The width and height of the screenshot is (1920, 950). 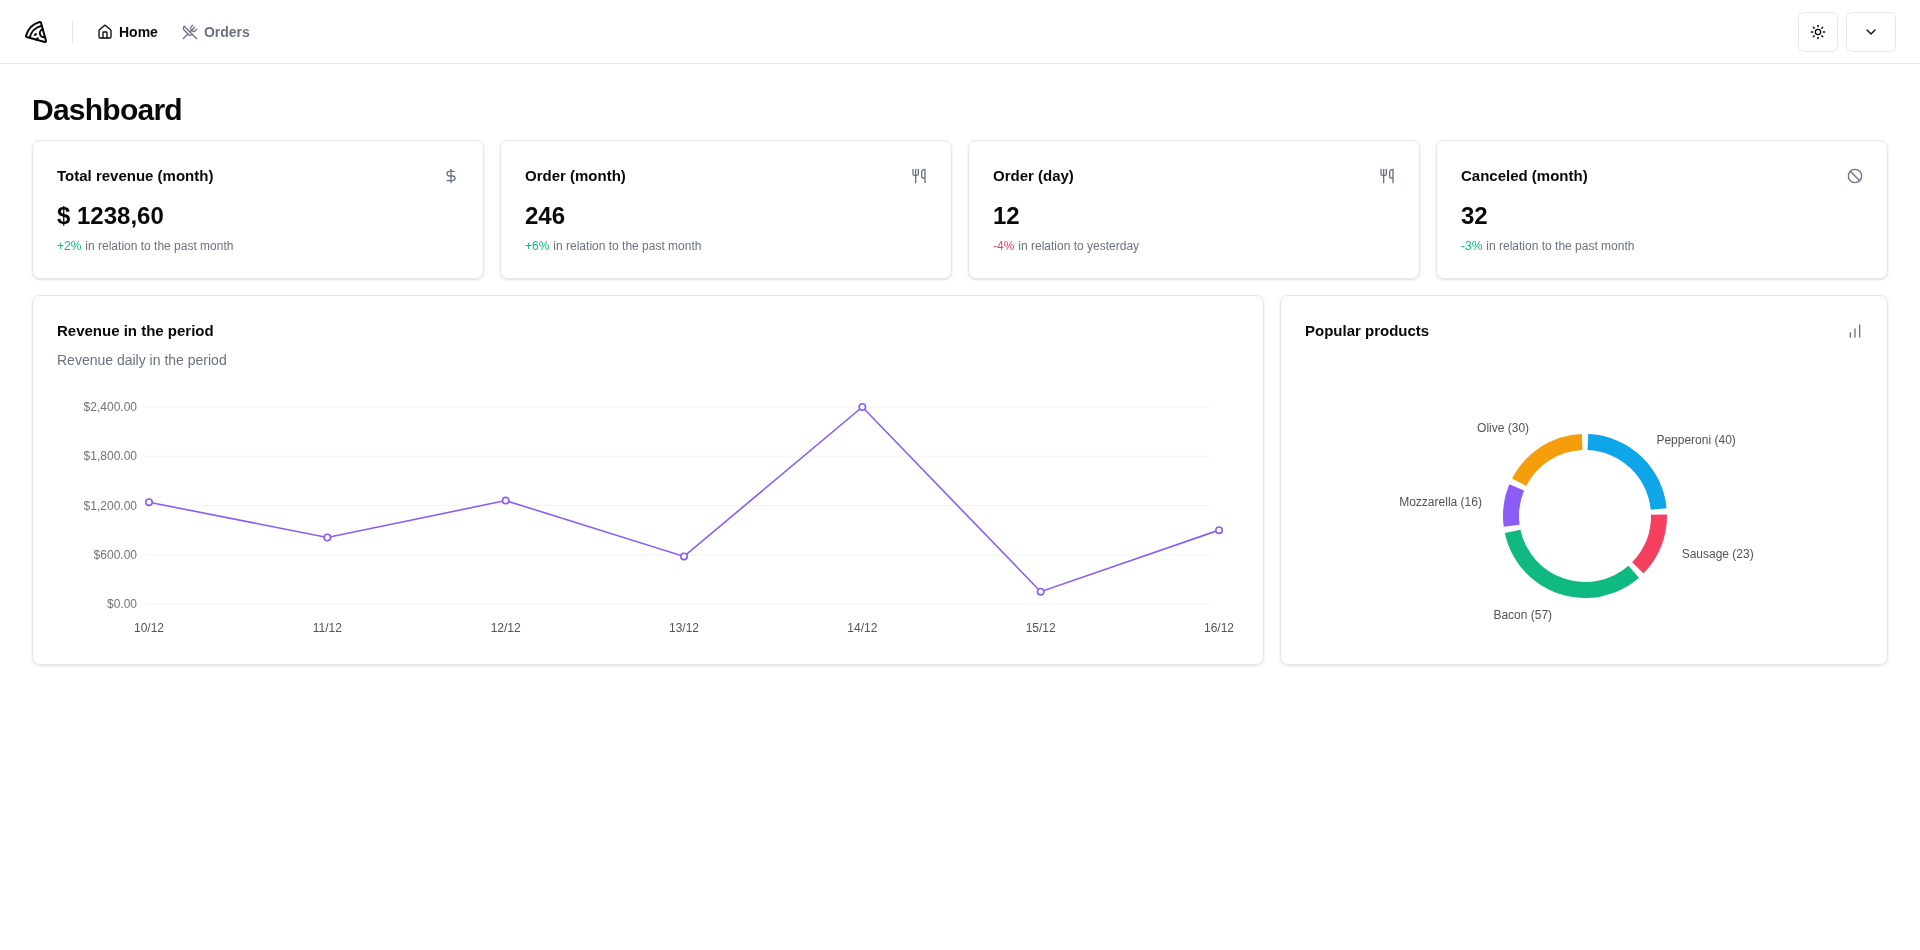 What do you see at coordinates (135, 176) in the screenshot?
I see `stat-title: Total revenue (month)` at bounding box center [135, 176].